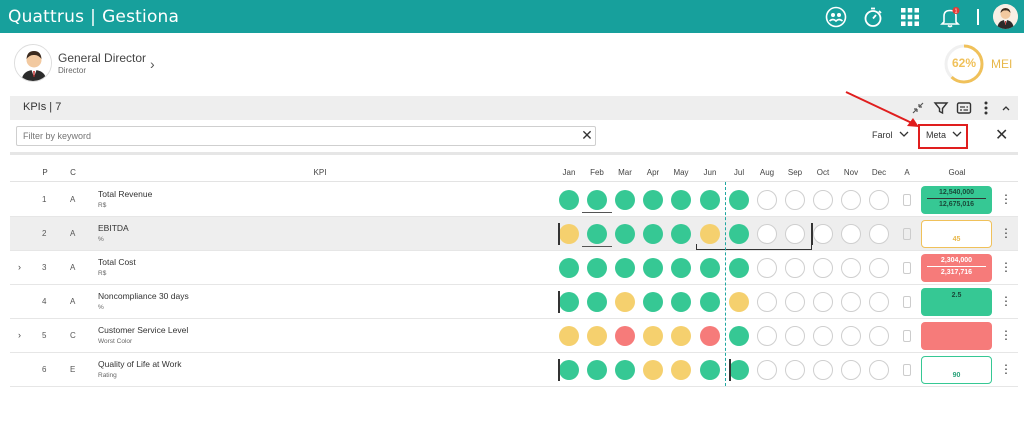 This screenshot has width=1024, height=434. Describe the element at coordinates (1005, 16) in the screenshot. I see `user-avatar-icon` at that location.